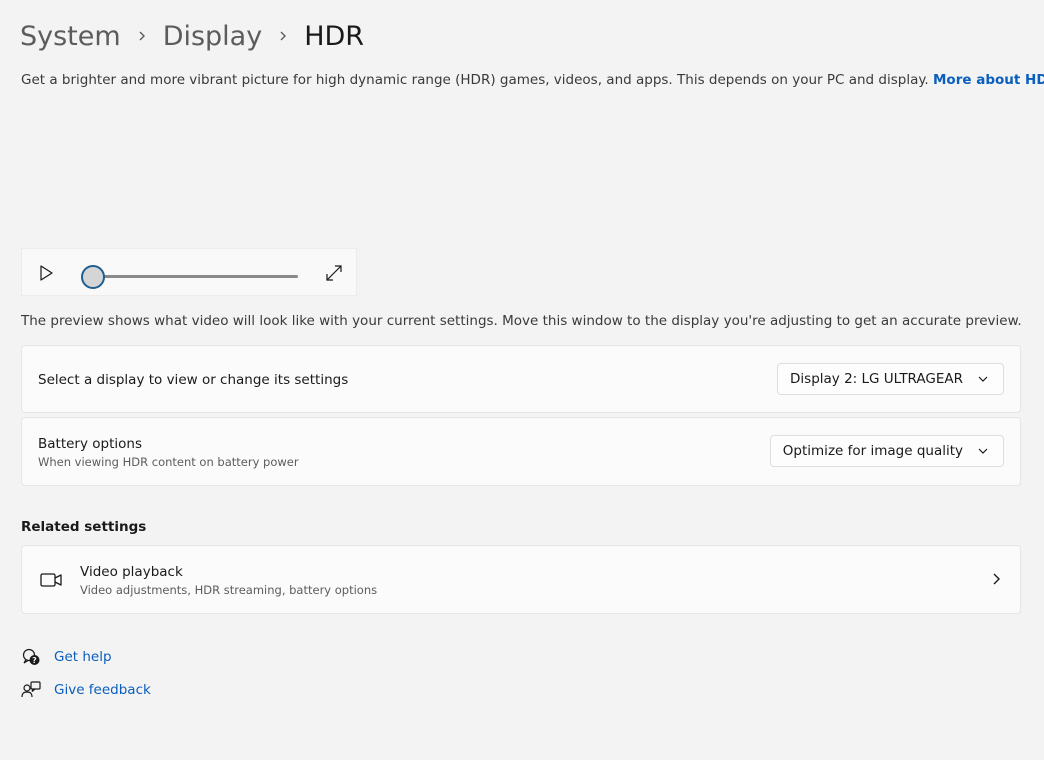 This screenshot has height=760, width=1044. I want to click on play-icon, so click(46, 273).